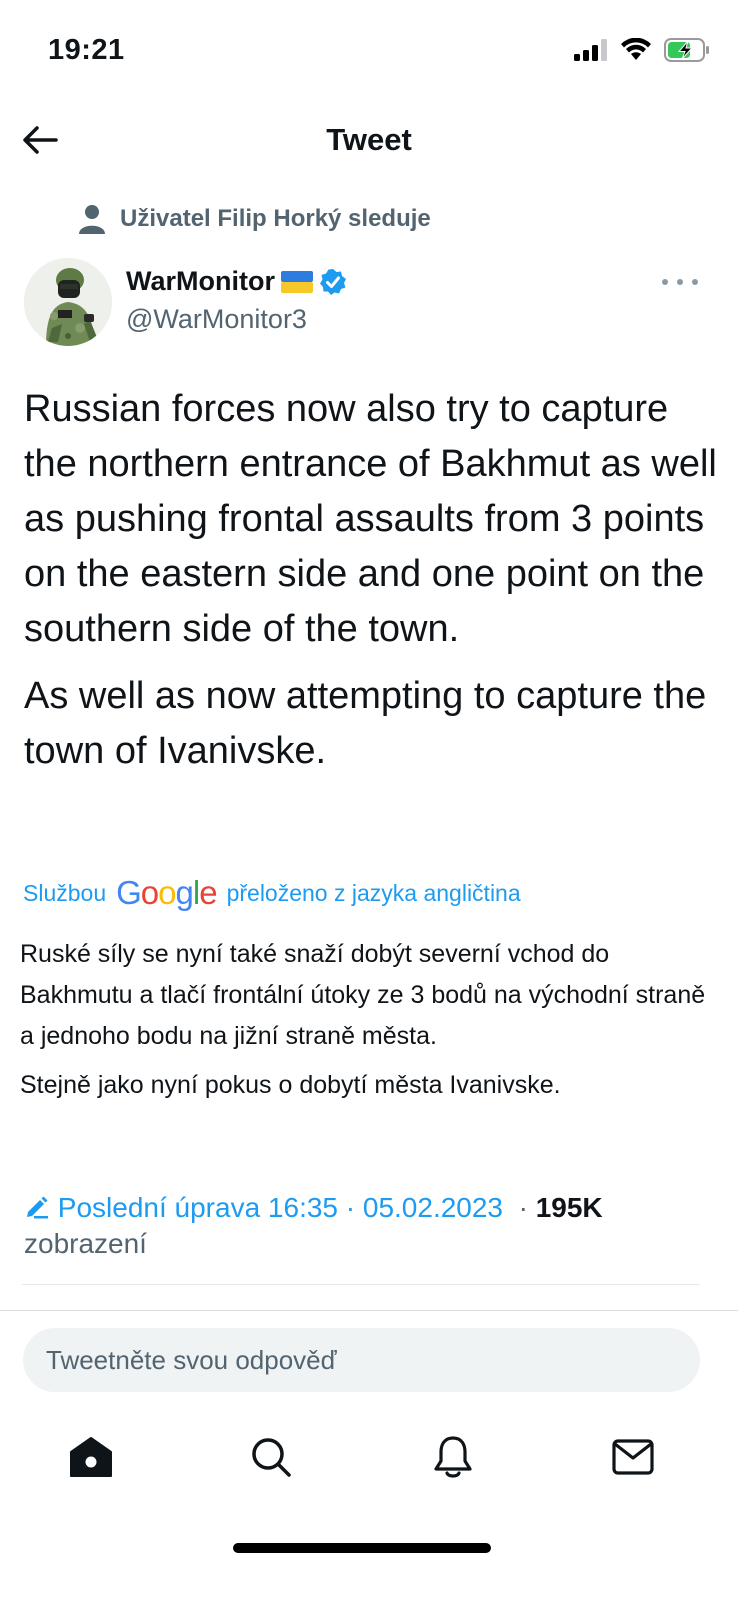 The width and height of the screenshot is (738, 1600). I want to click on nav-notifications, so click(453, 1457).